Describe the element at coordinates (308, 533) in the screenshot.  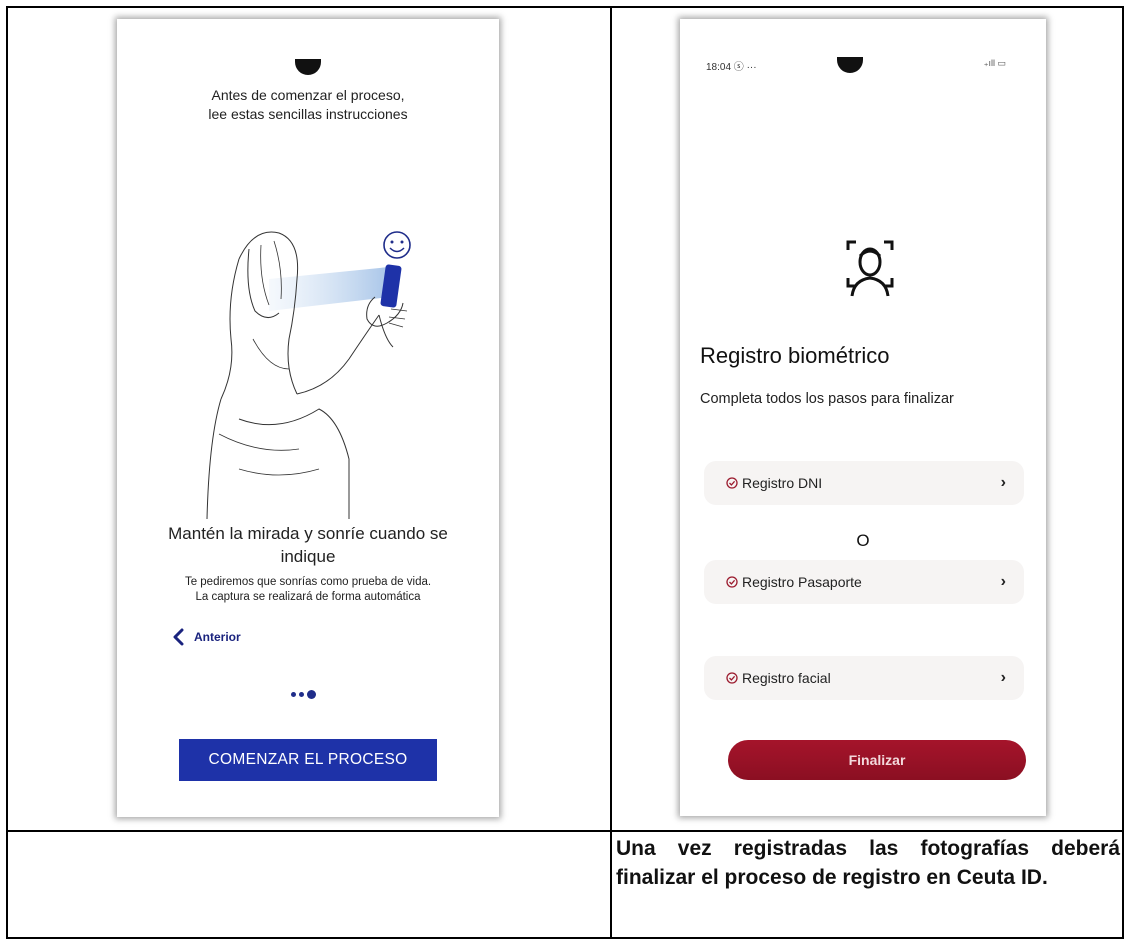
I see `headline-line-1: Mantén la mirada y sonríe cuando se` at that location.